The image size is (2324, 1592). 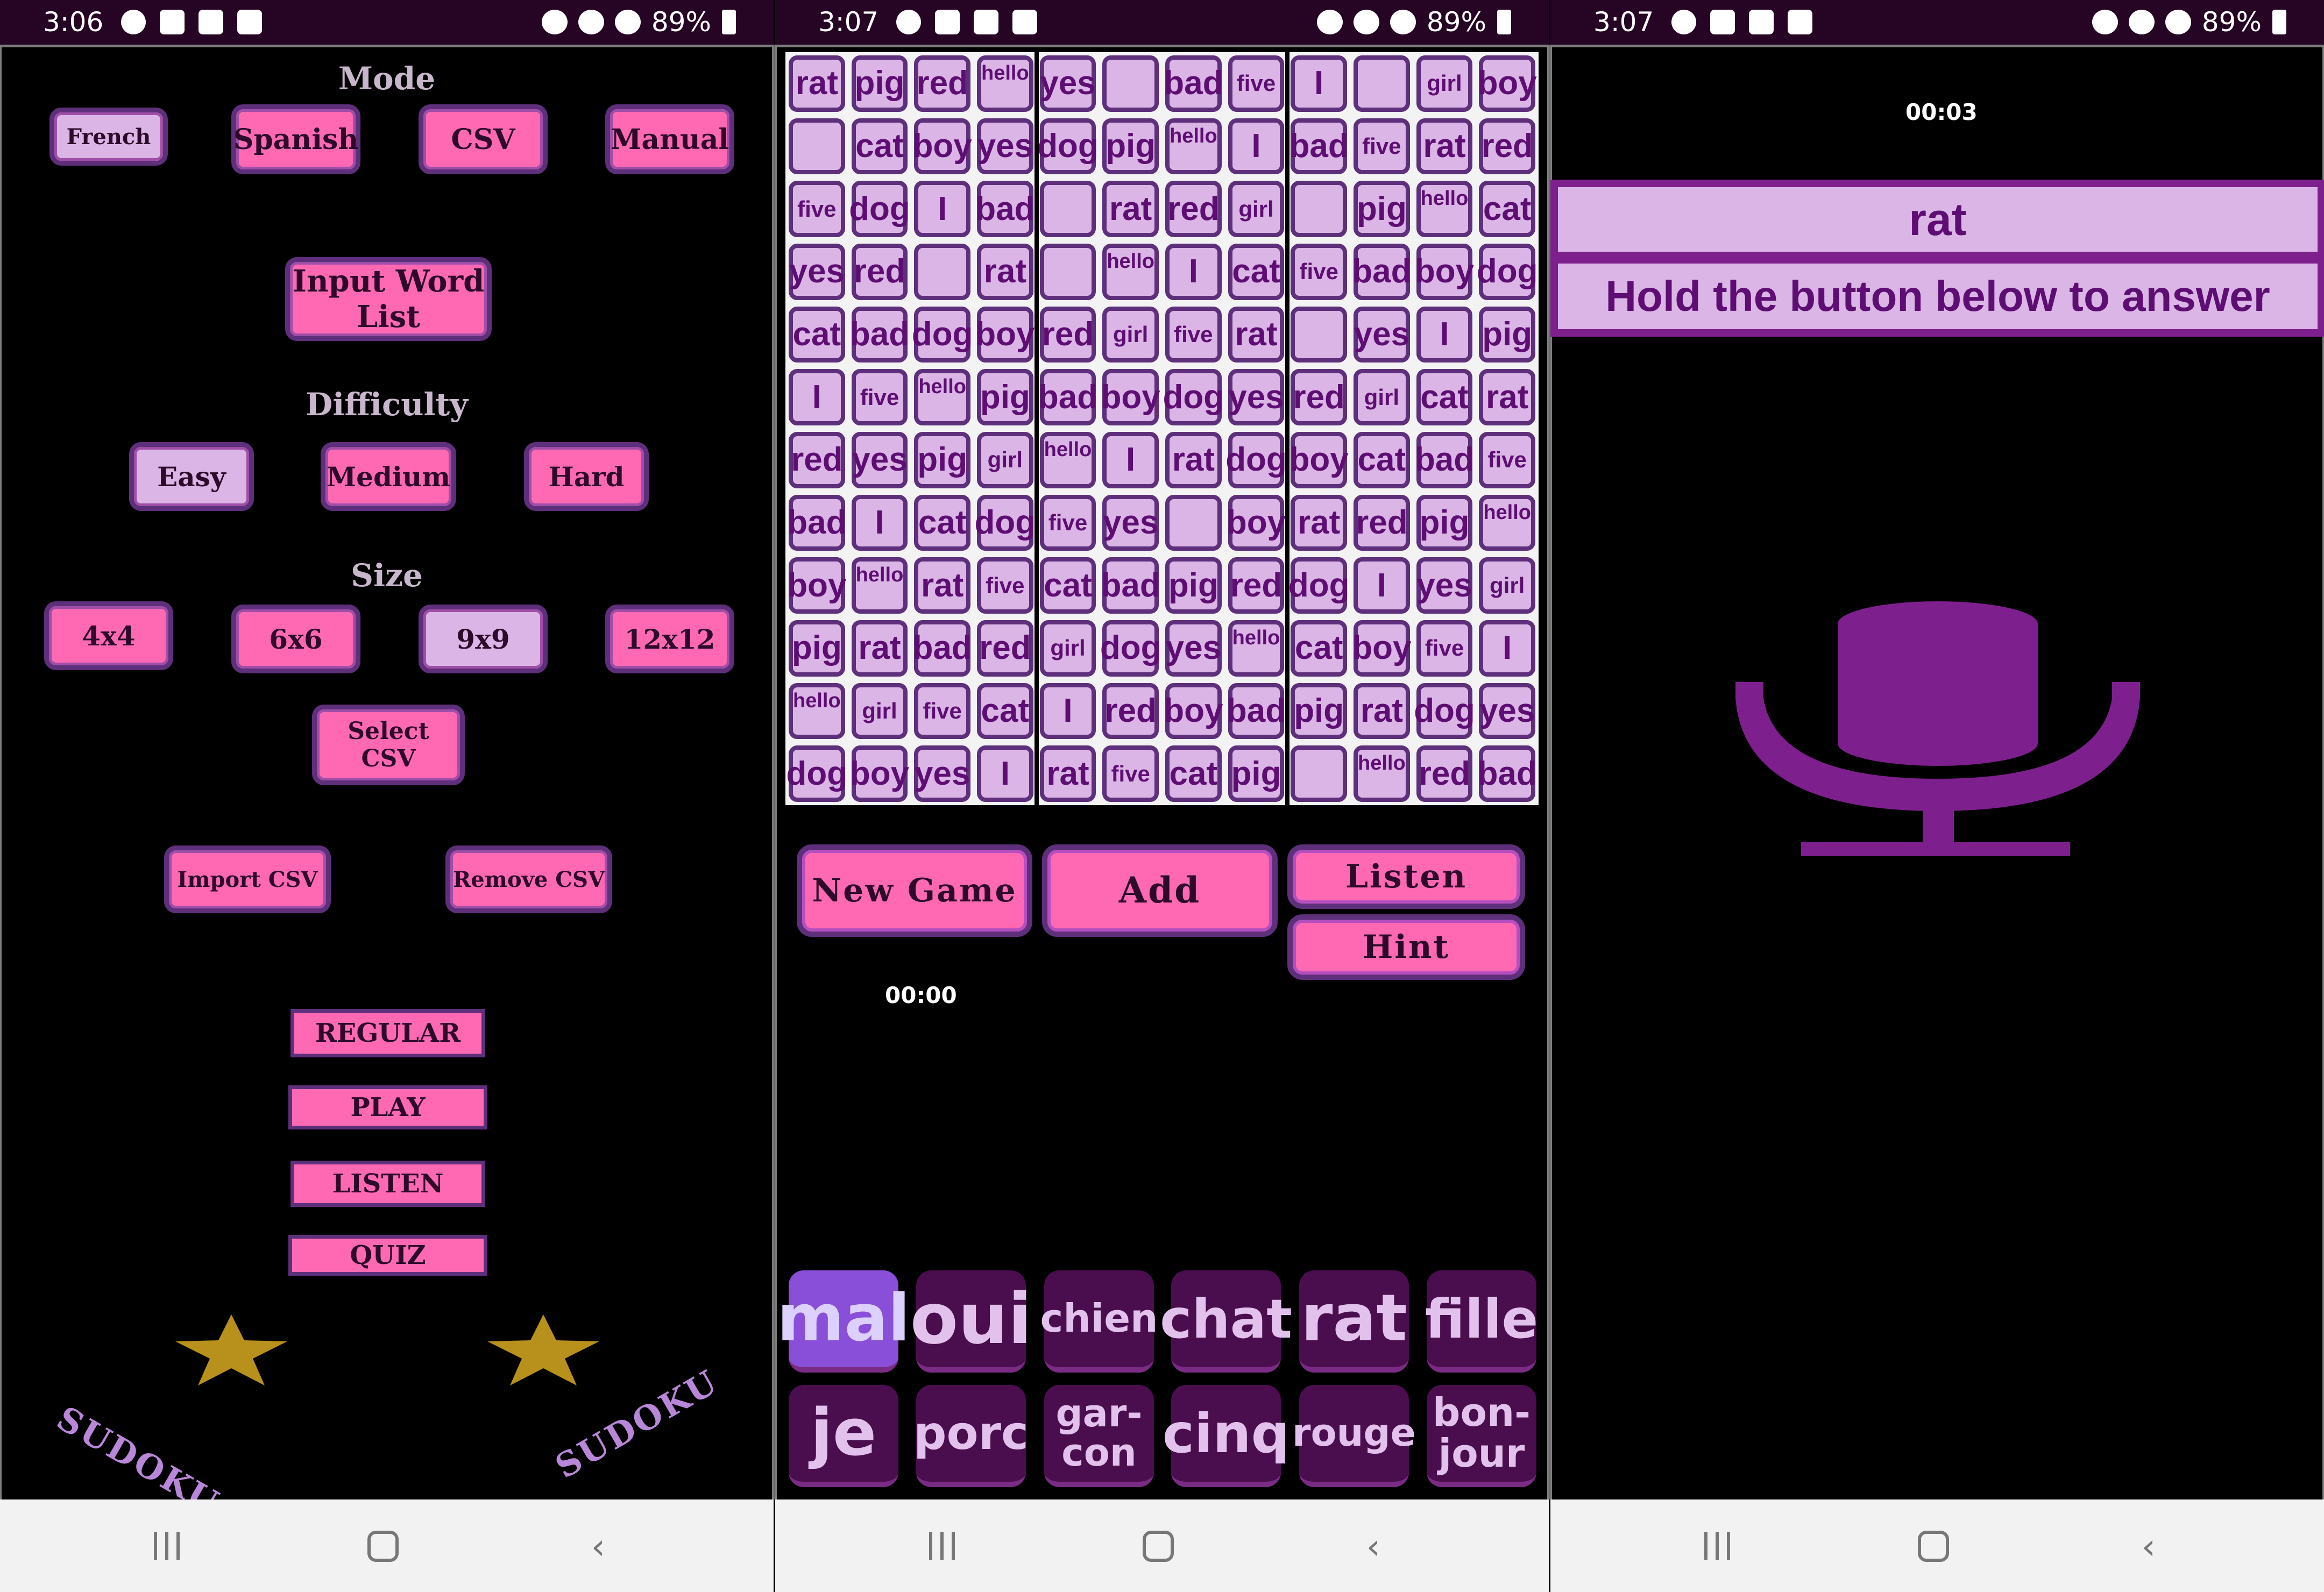 I want to click on regular-button: REGULAR, so click(x=387, y=1033).